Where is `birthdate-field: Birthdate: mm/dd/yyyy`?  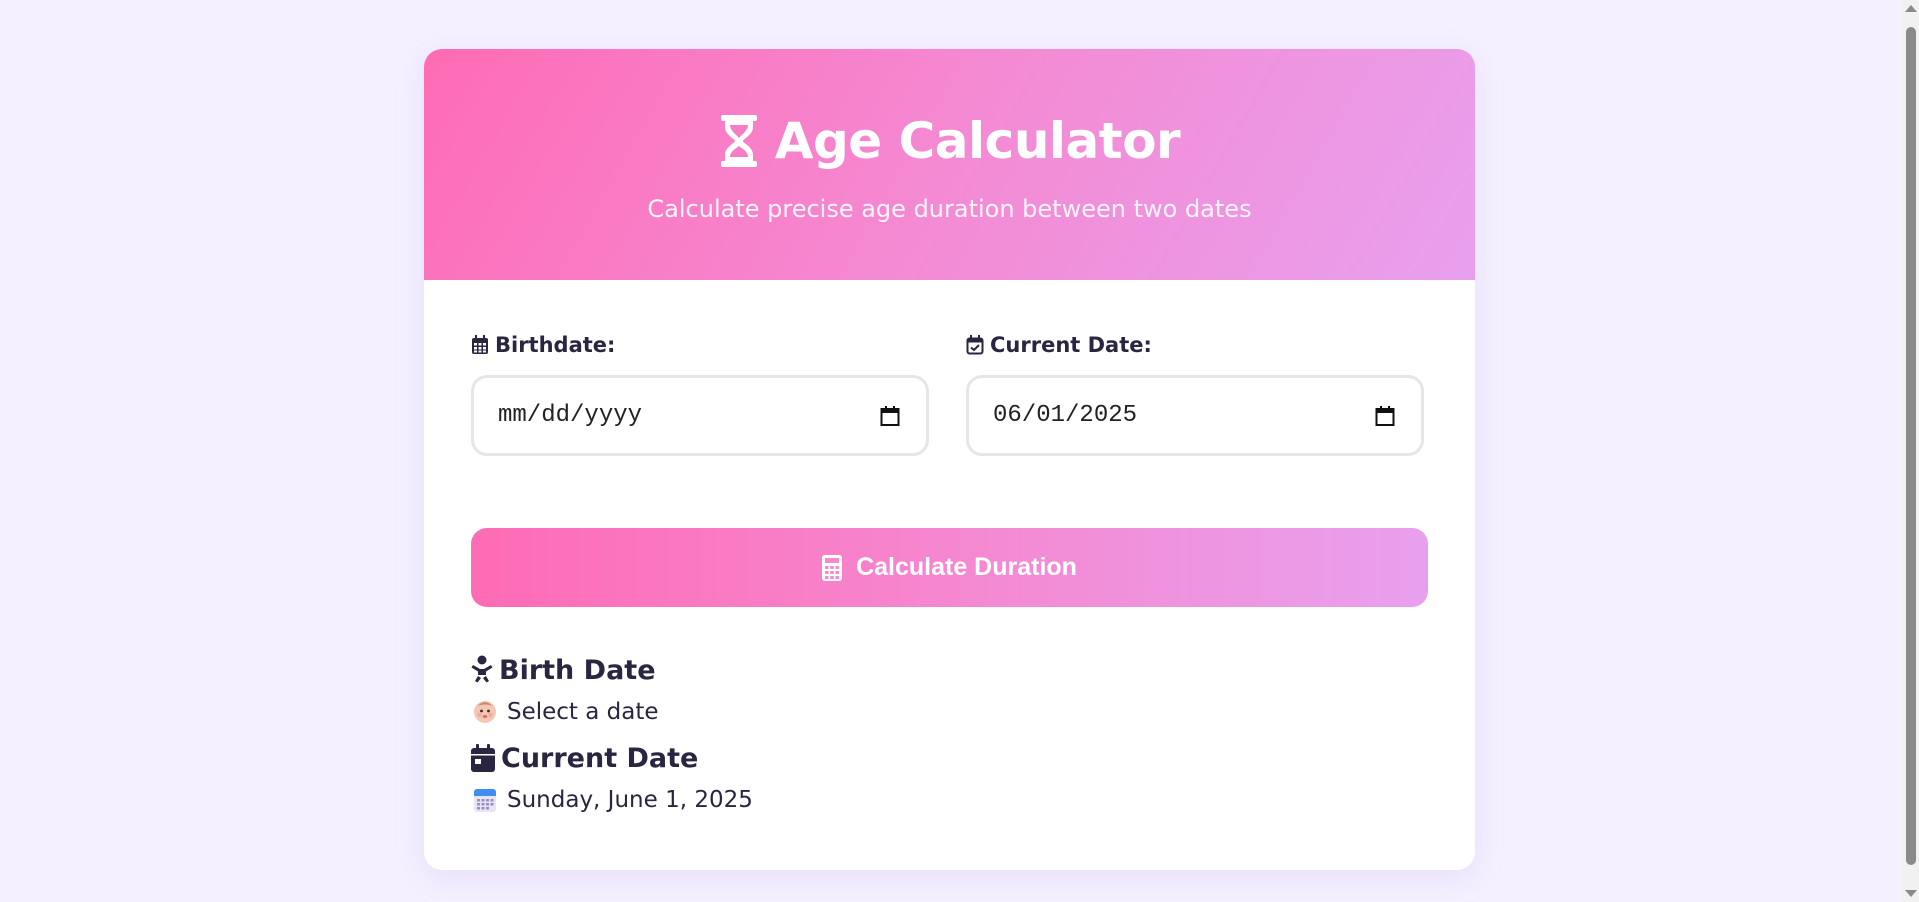
birthdate-field: Birthdate: mm/dd/yyyy is located at coordinates (700, 394).